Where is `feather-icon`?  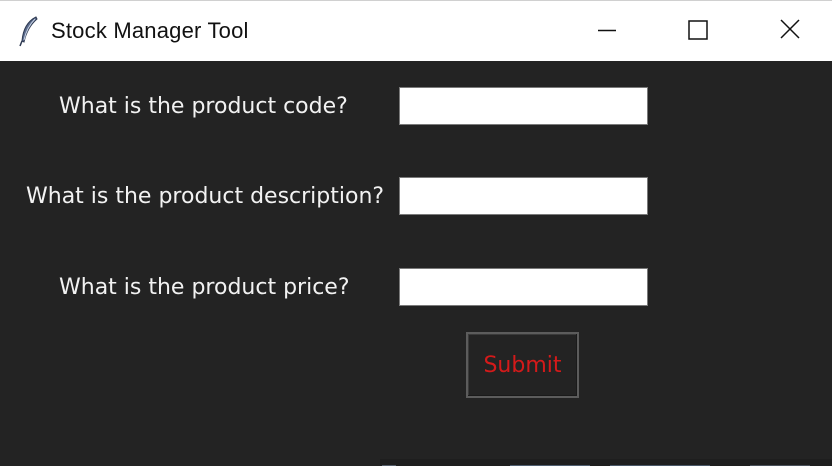 feather-icon is located at coordinates (29, 31).